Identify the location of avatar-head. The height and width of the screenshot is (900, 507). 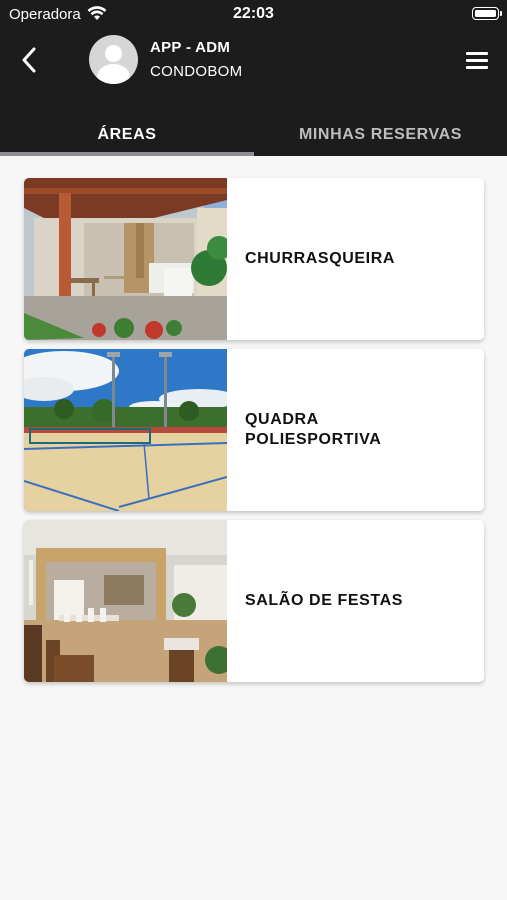
(113, 53).